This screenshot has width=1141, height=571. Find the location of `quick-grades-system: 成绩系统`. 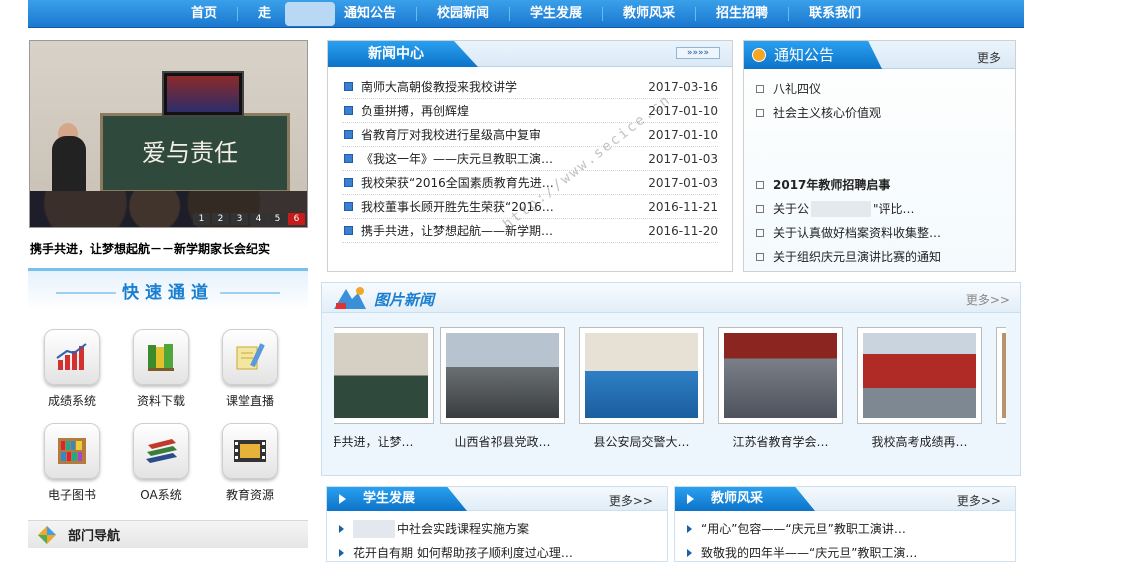

quick-grades-system: 成绩系统 is located at coordinates (72, 369).